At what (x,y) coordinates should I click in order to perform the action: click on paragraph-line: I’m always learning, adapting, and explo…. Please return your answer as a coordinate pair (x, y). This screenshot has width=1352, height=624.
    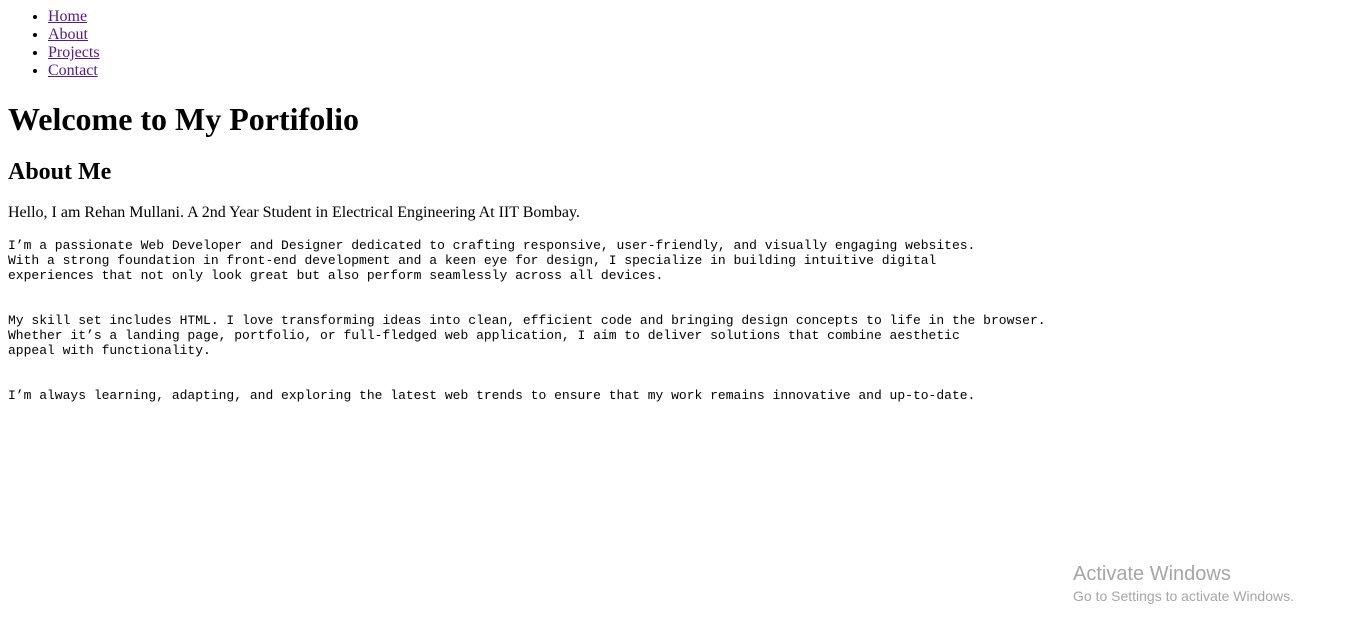
    Looking at the image, I should click on (492, 395).